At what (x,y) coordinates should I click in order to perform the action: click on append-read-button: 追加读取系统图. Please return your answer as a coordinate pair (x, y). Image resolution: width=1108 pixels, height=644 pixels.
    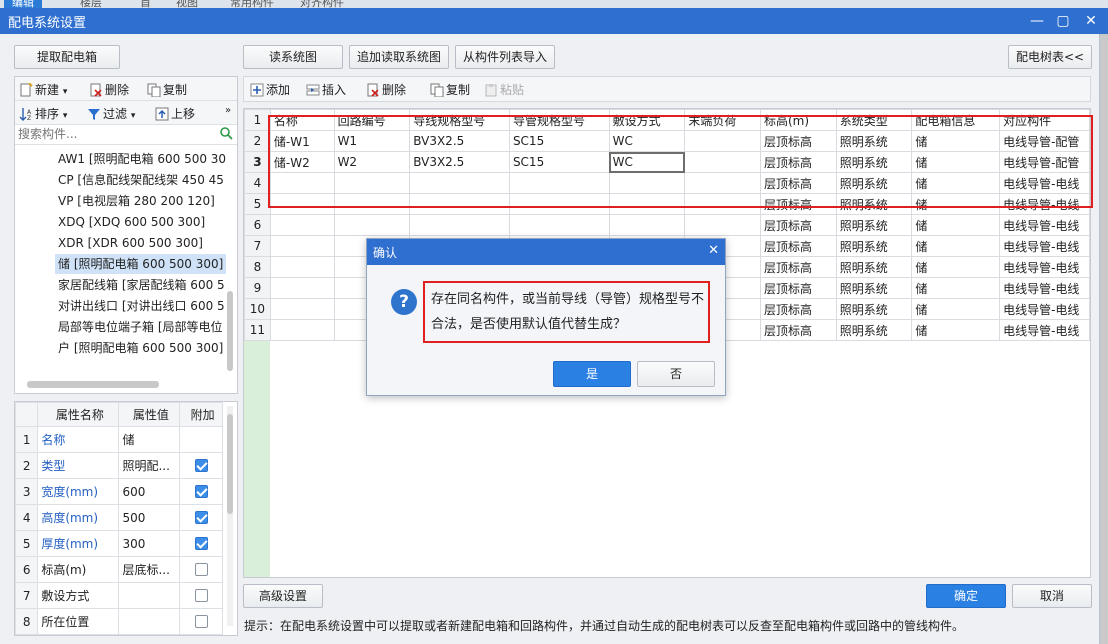
    Looking at the image, I should click on (399, 57).